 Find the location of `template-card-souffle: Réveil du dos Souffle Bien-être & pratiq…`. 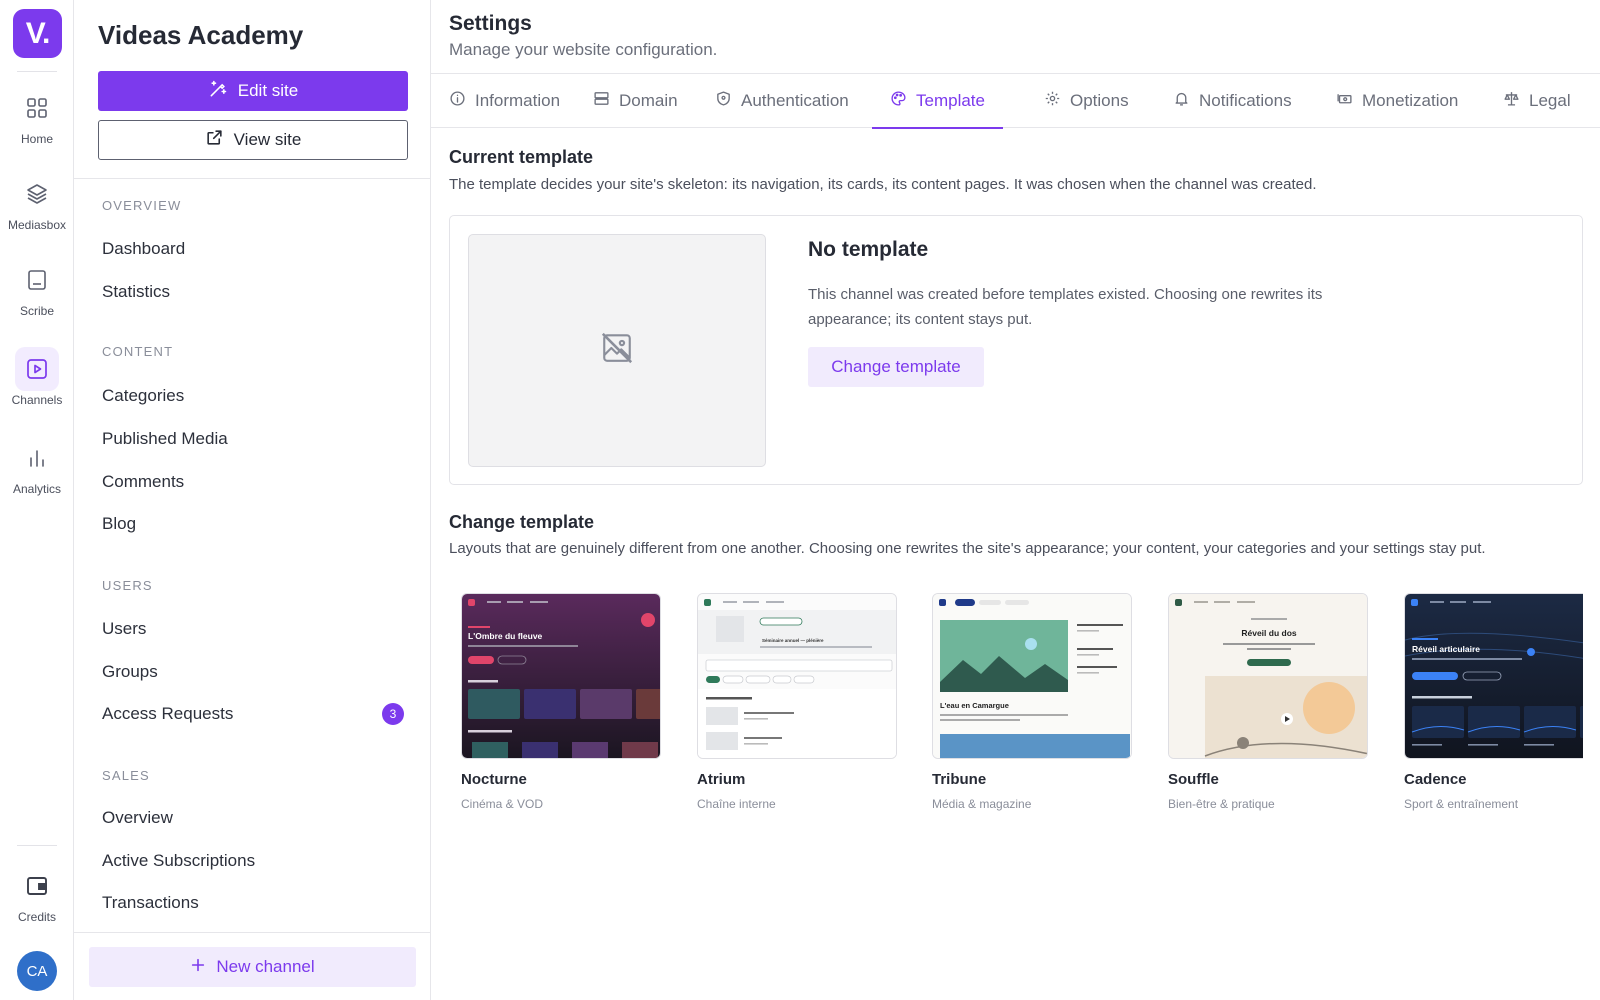

template-card-souffle: Réveil du dos Souffle Bien-être & pratiq… is located at coordinates (1268, 702).